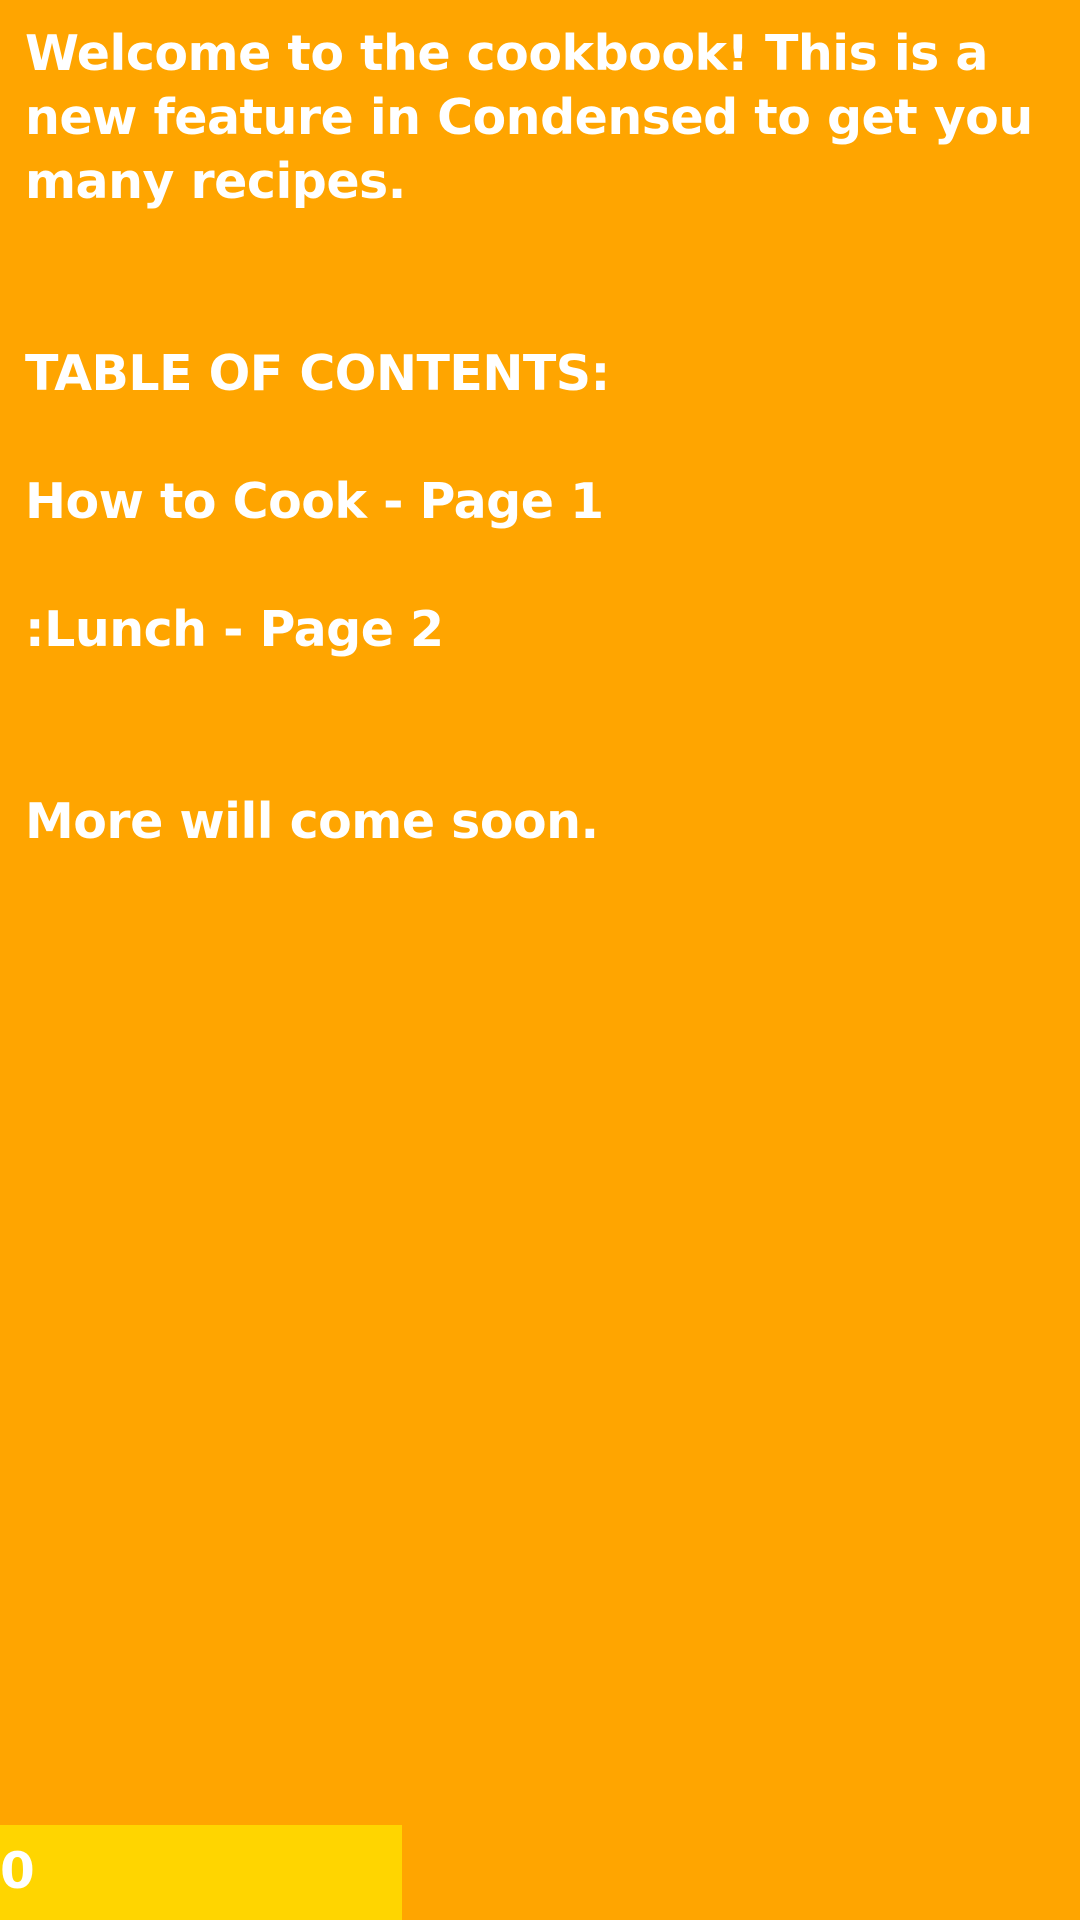  I want to click on page-counter-value: 0, so click(17, 1871).